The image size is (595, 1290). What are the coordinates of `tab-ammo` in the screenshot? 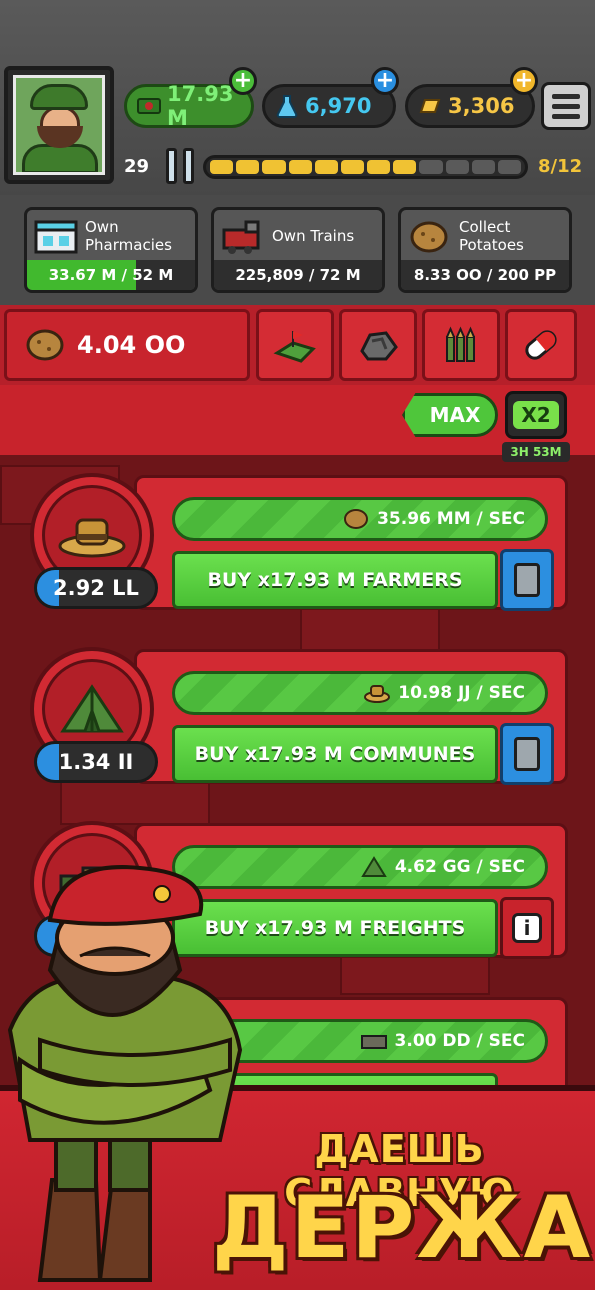 It's located at (461, 345).